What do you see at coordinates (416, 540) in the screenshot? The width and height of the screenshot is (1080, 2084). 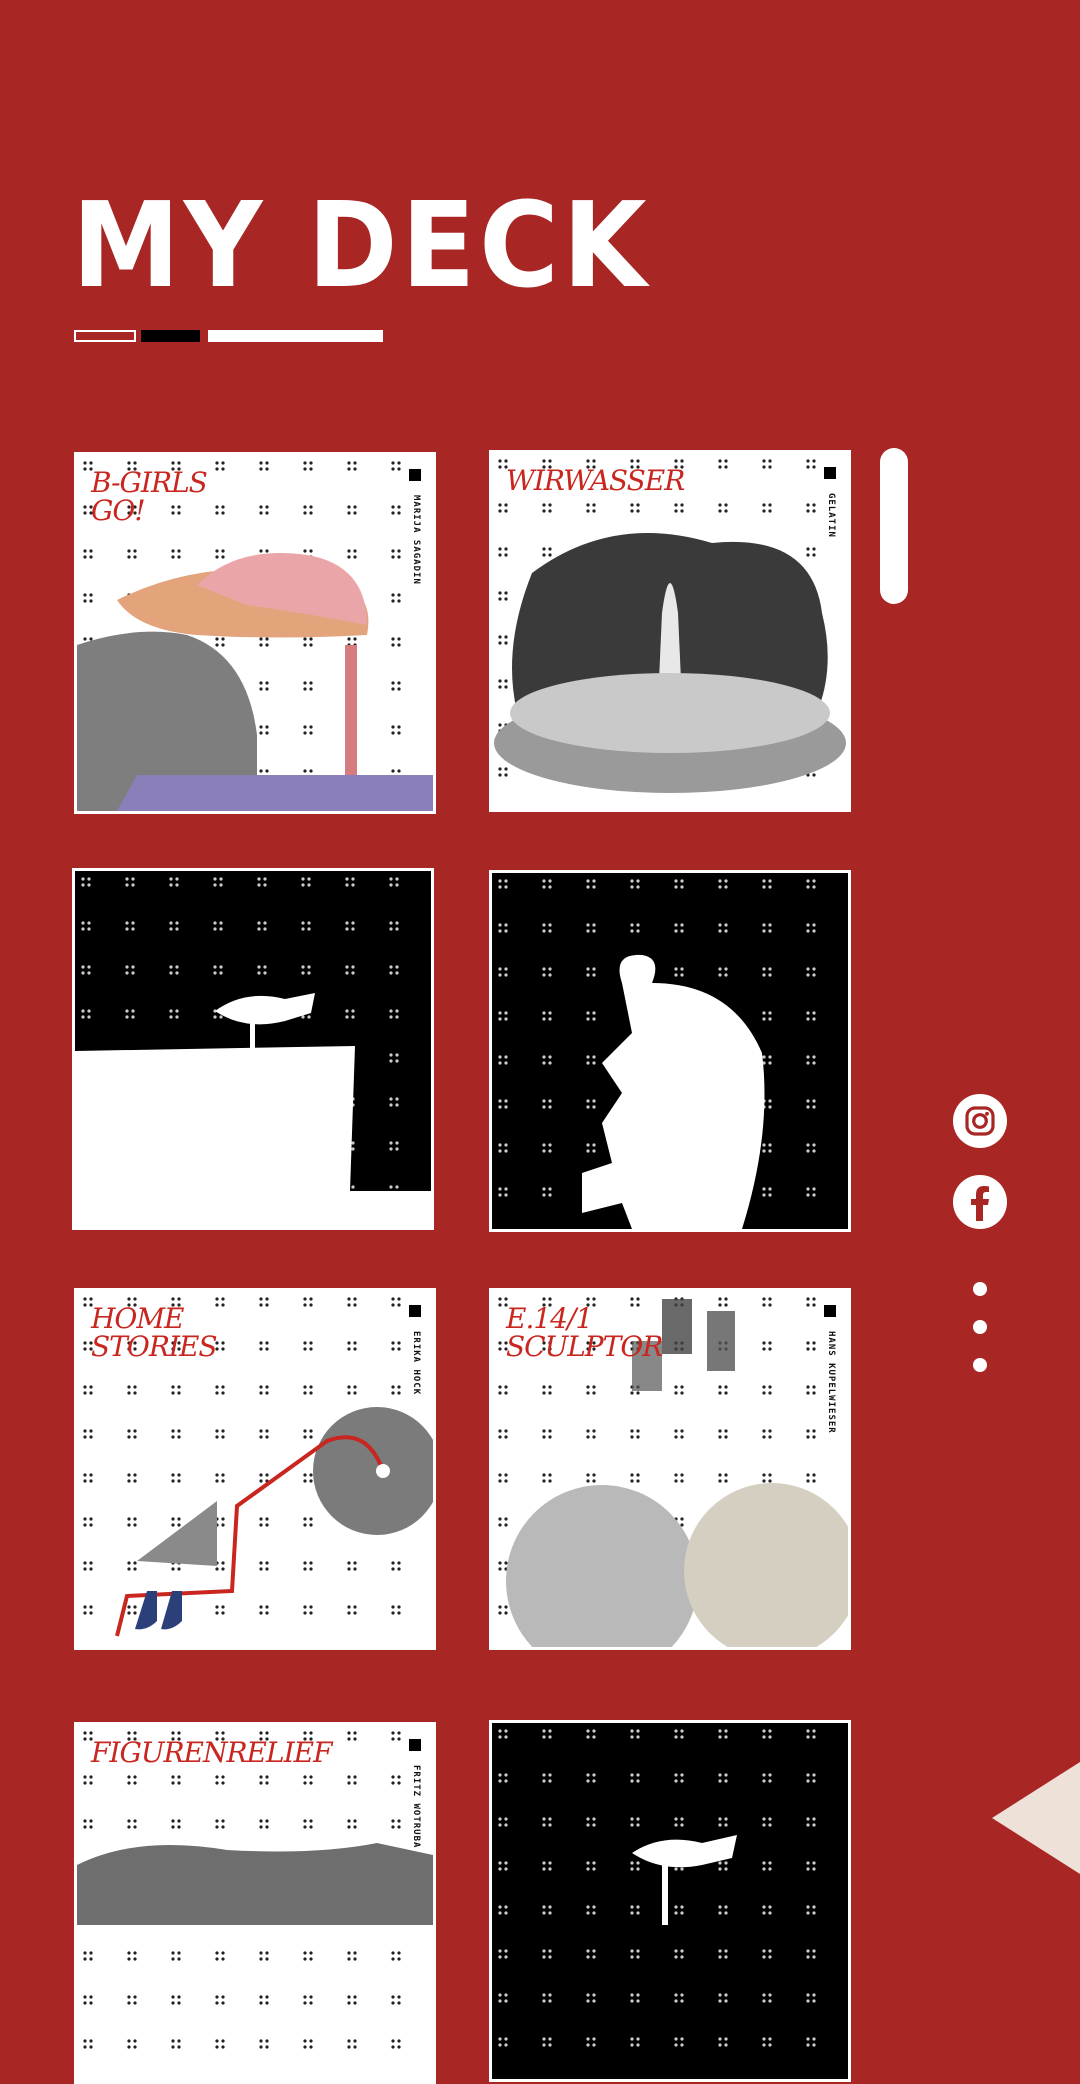 I see `card-author: MARIJA SAGADIN` at bounding box center [416, 540].